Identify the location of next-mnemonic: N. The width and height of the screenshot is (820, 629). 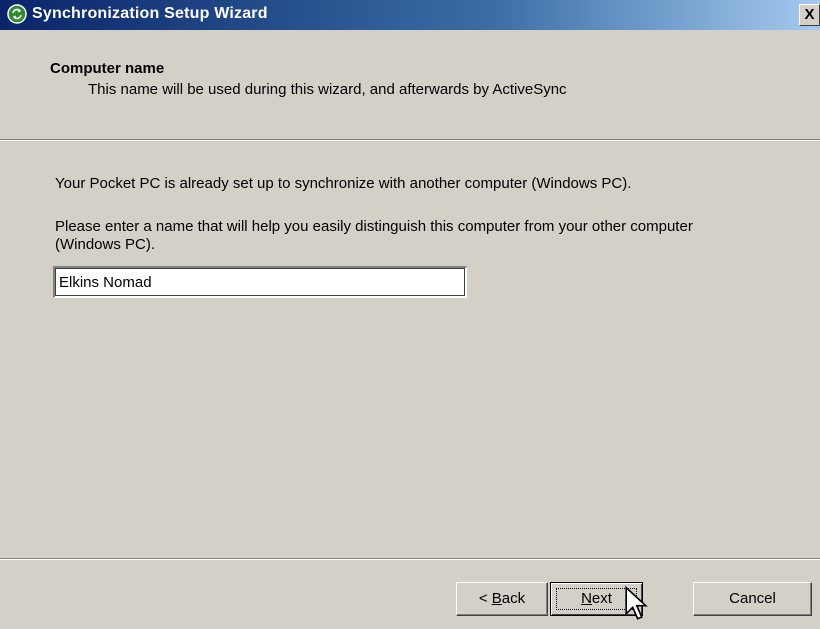
(586, 598).